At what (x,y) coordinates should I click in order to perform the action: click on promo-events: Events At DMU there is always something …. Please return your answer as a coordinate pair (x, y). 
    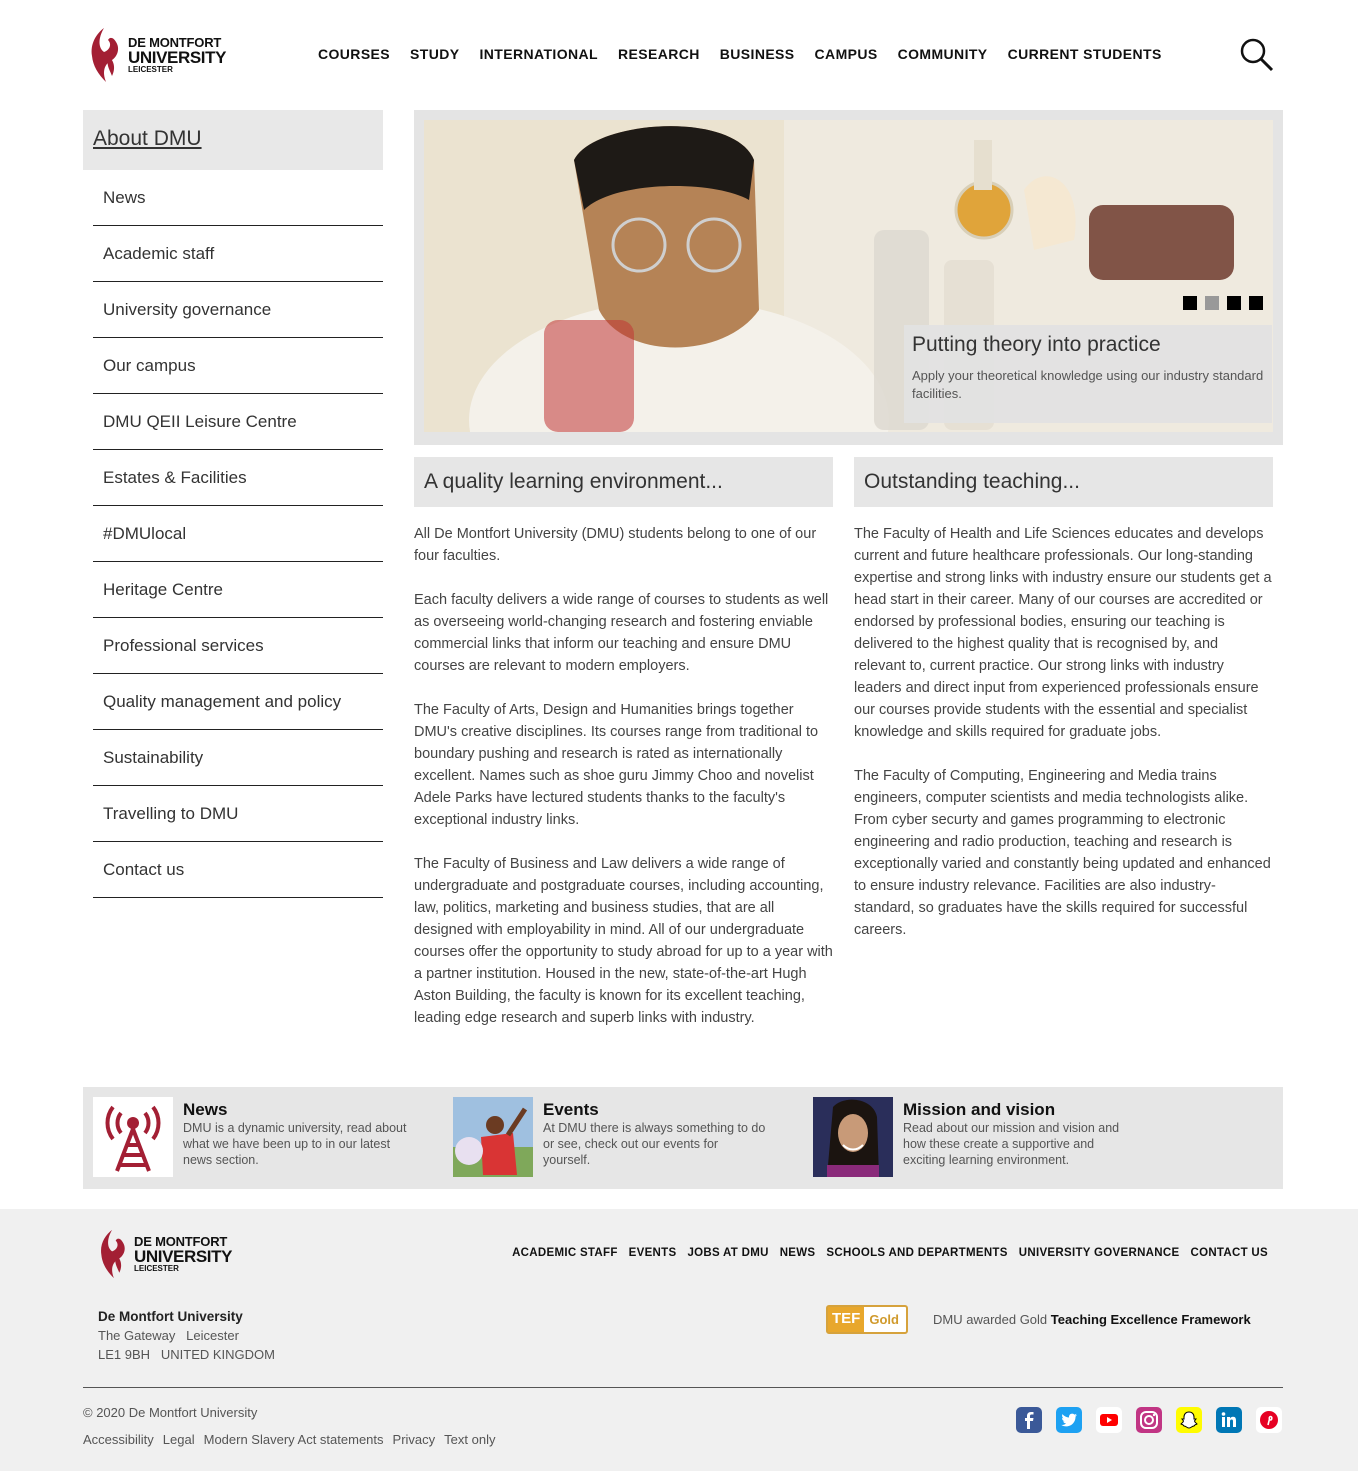
    Looking at the image, I should click on (633, 1138).